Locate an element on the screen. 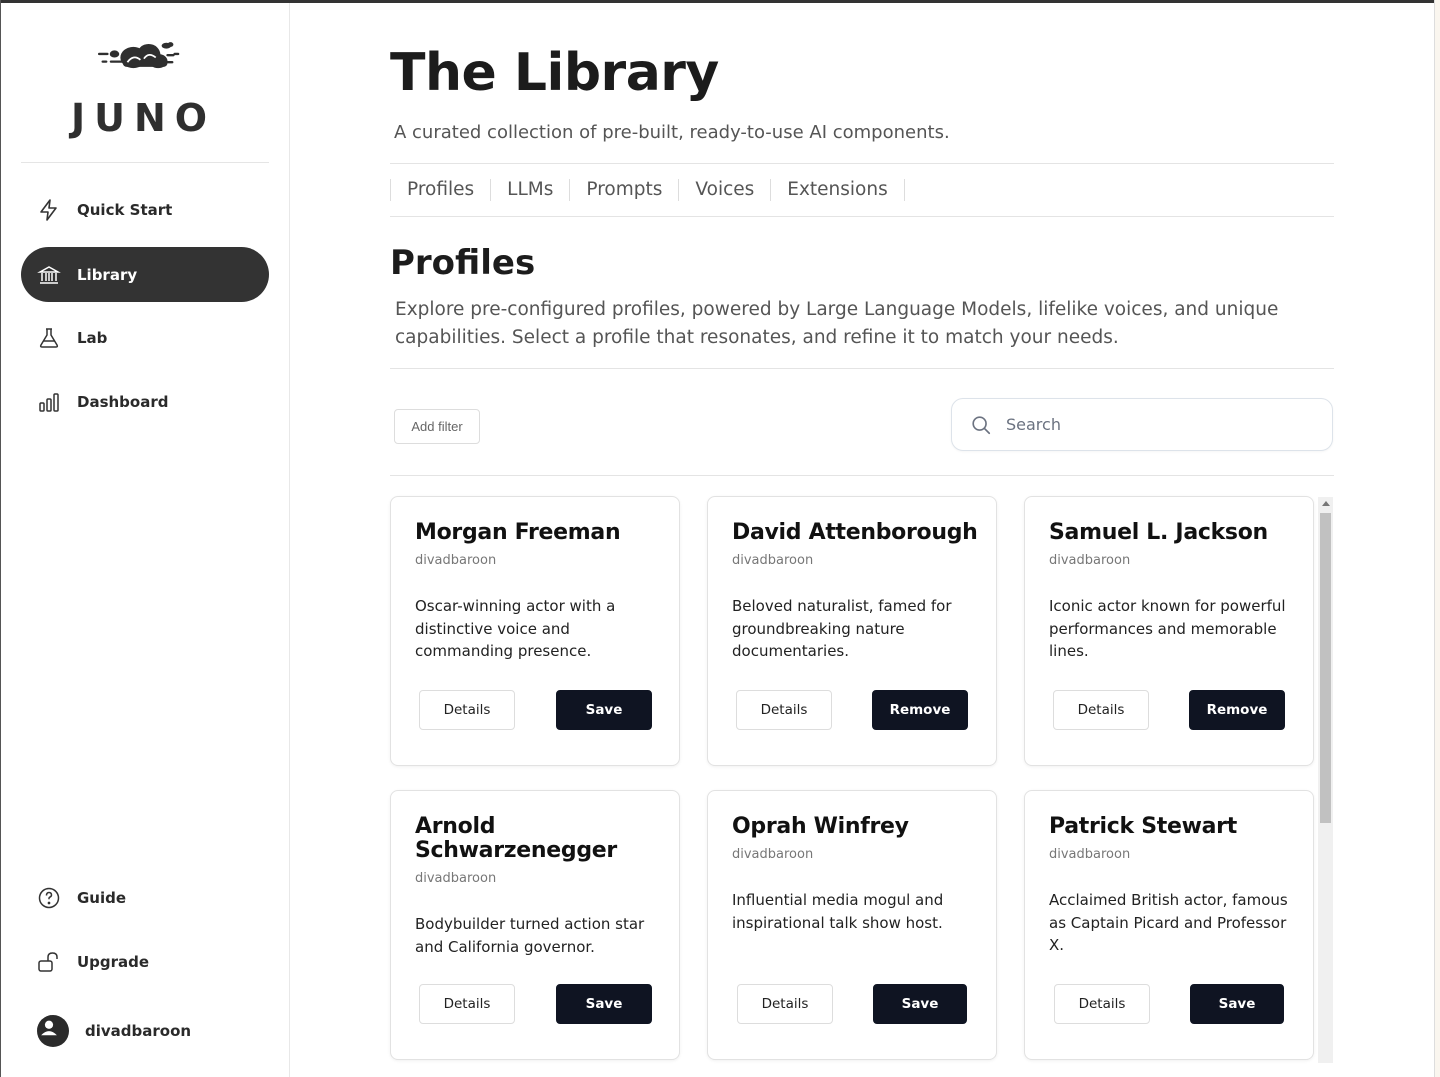  profile-name: Samuel L. Jackson is located at coordinates (1158, 532).